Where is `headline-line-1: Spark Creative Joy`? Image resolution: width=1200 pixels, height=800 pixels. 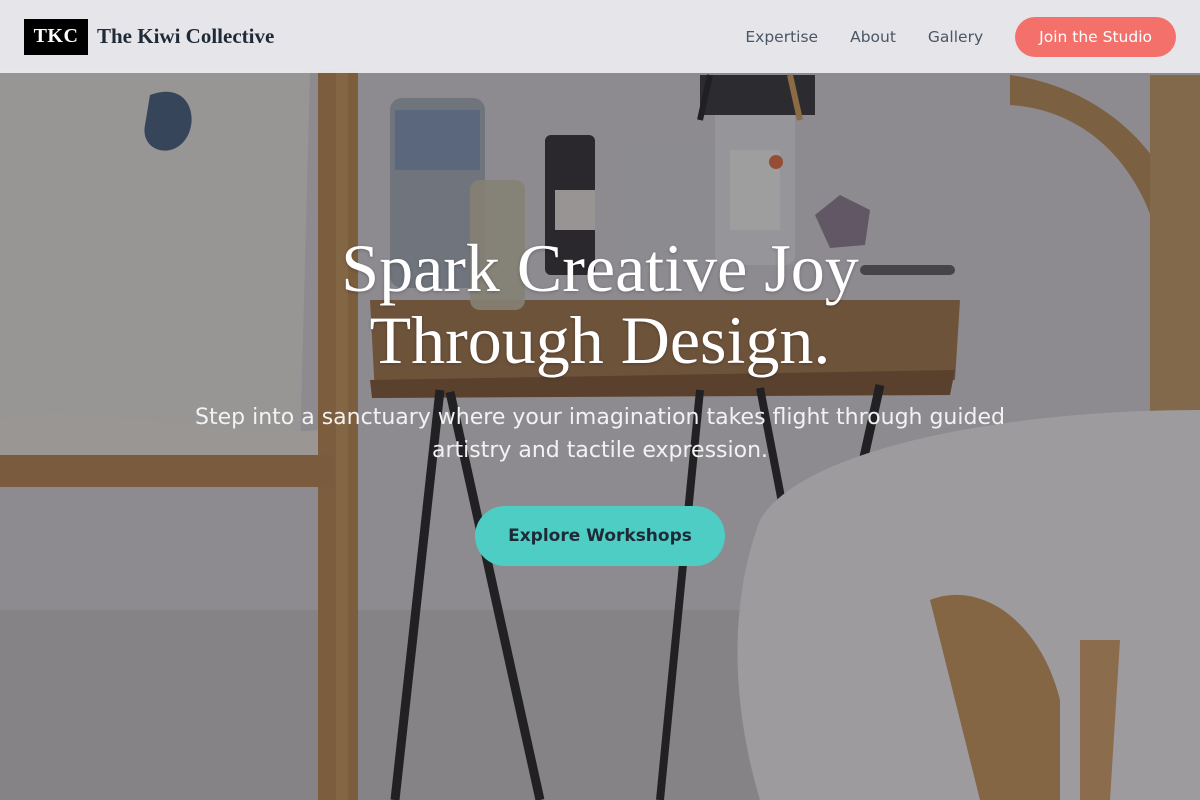
headline-line-1: Spark Creative Joy is located at coordinates (600, 268).